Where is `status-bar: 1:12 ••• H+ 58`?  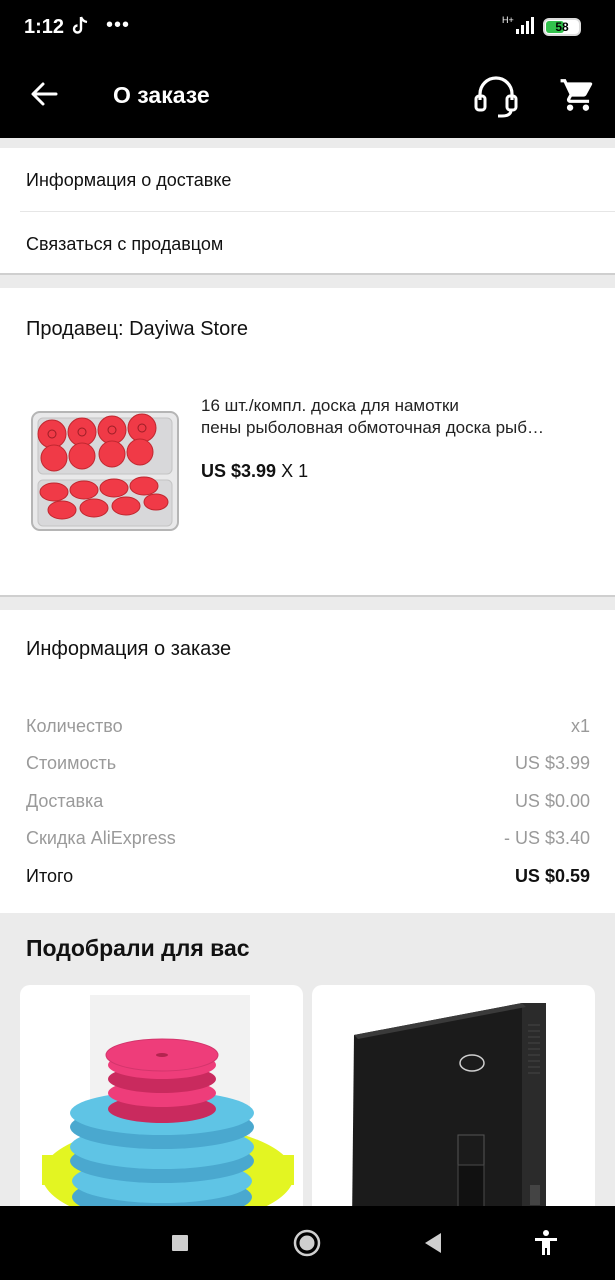
status-bar: 1:12 ••• H+ 58 is located at coordinates (307, 27).